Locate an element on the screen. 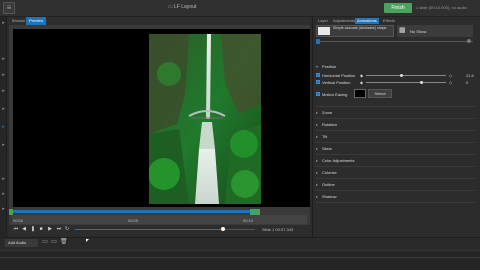 The image size is (480, 270). screen-icon: ▭ is located at coordinates (54, 242).